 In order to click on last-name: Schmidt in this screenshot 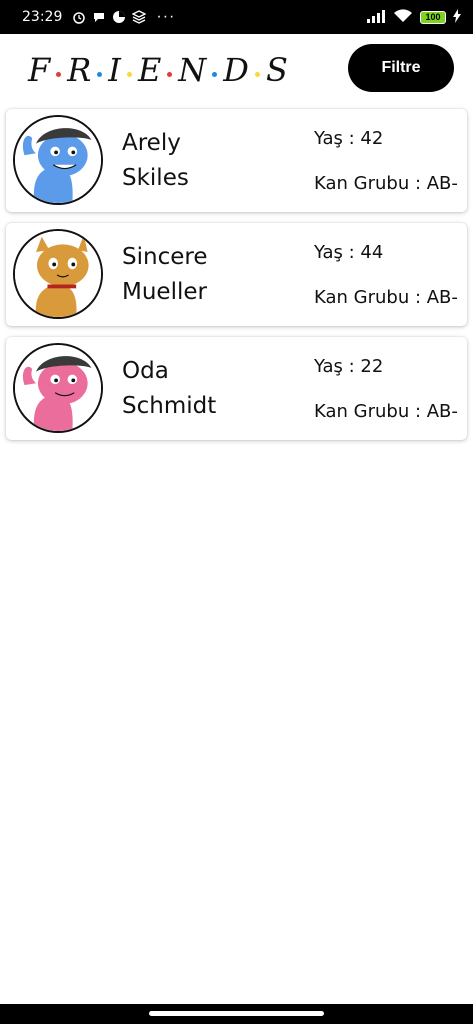, I will do `click(169, 406)`.